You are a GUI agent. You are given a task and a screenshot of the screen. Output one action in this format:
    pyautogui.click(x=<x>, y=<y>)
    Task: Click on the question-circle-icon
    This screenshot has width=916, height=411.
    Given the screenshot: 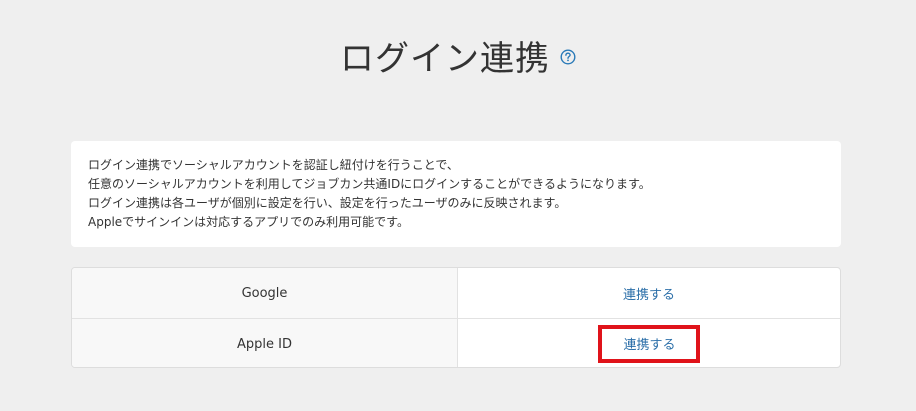 What is the action you would take?
    pyautogui.click(x=568, y=57)
    